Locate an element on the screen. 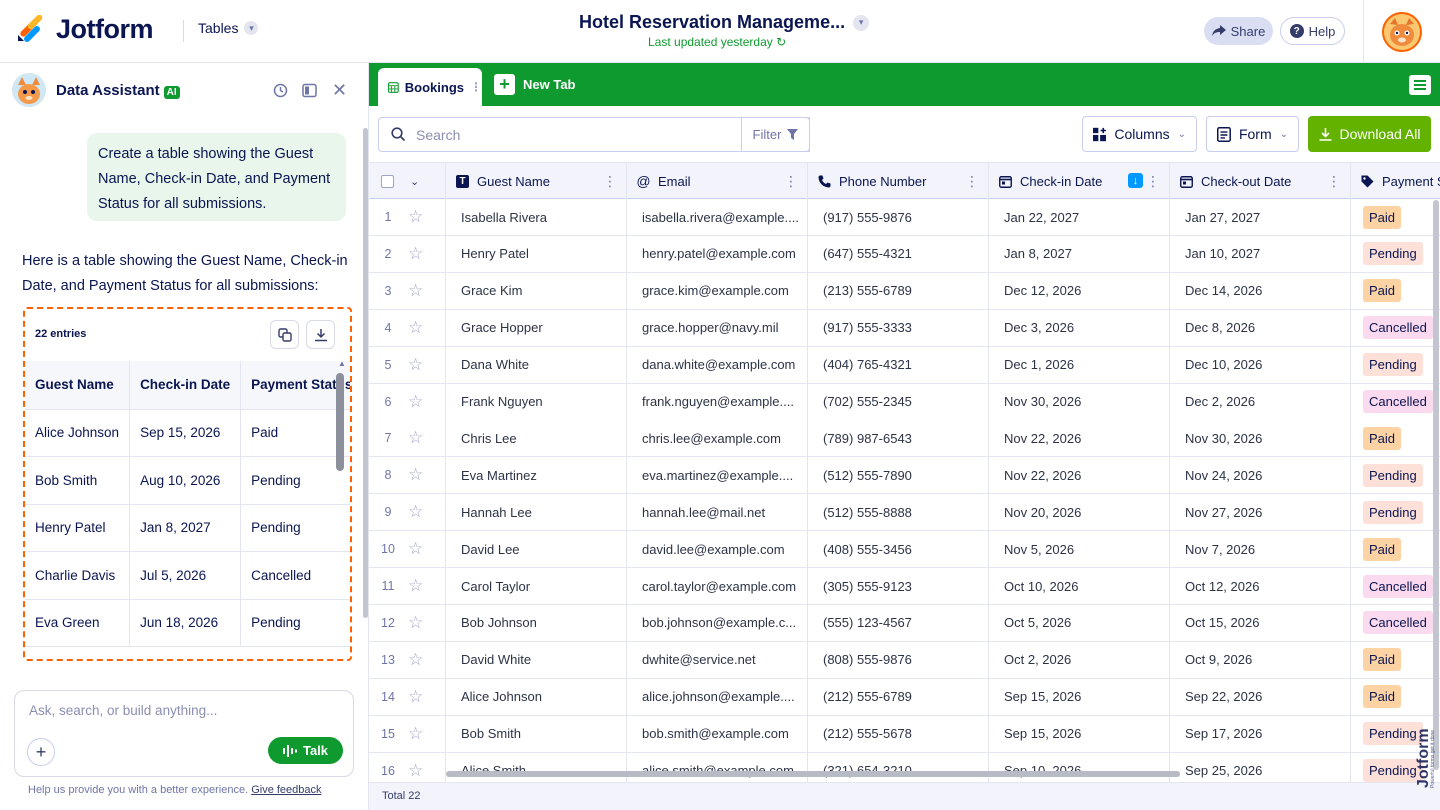 The image size is (1440, 810). chevron-down-icon: ⌄ is located at coordinates (414, 181).